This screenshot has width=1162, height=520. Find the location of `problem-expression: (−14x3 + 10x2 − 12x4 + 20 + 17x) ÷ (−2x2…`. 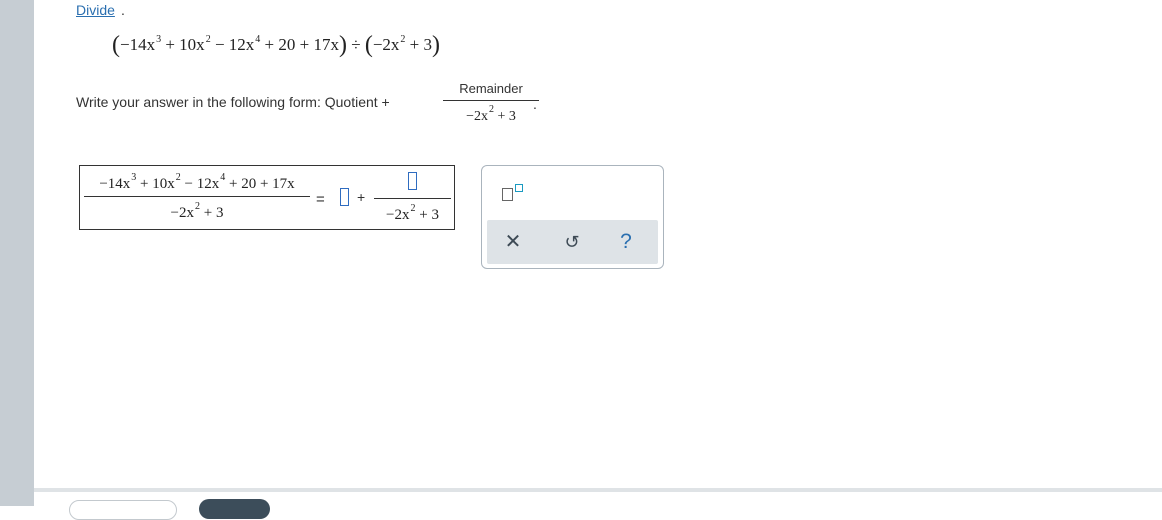

problem-expression: (−14x3 + 10x2 − 12x4 + 20 + 17x) ÷ (−2x2… is located at coordinates (276, 45).